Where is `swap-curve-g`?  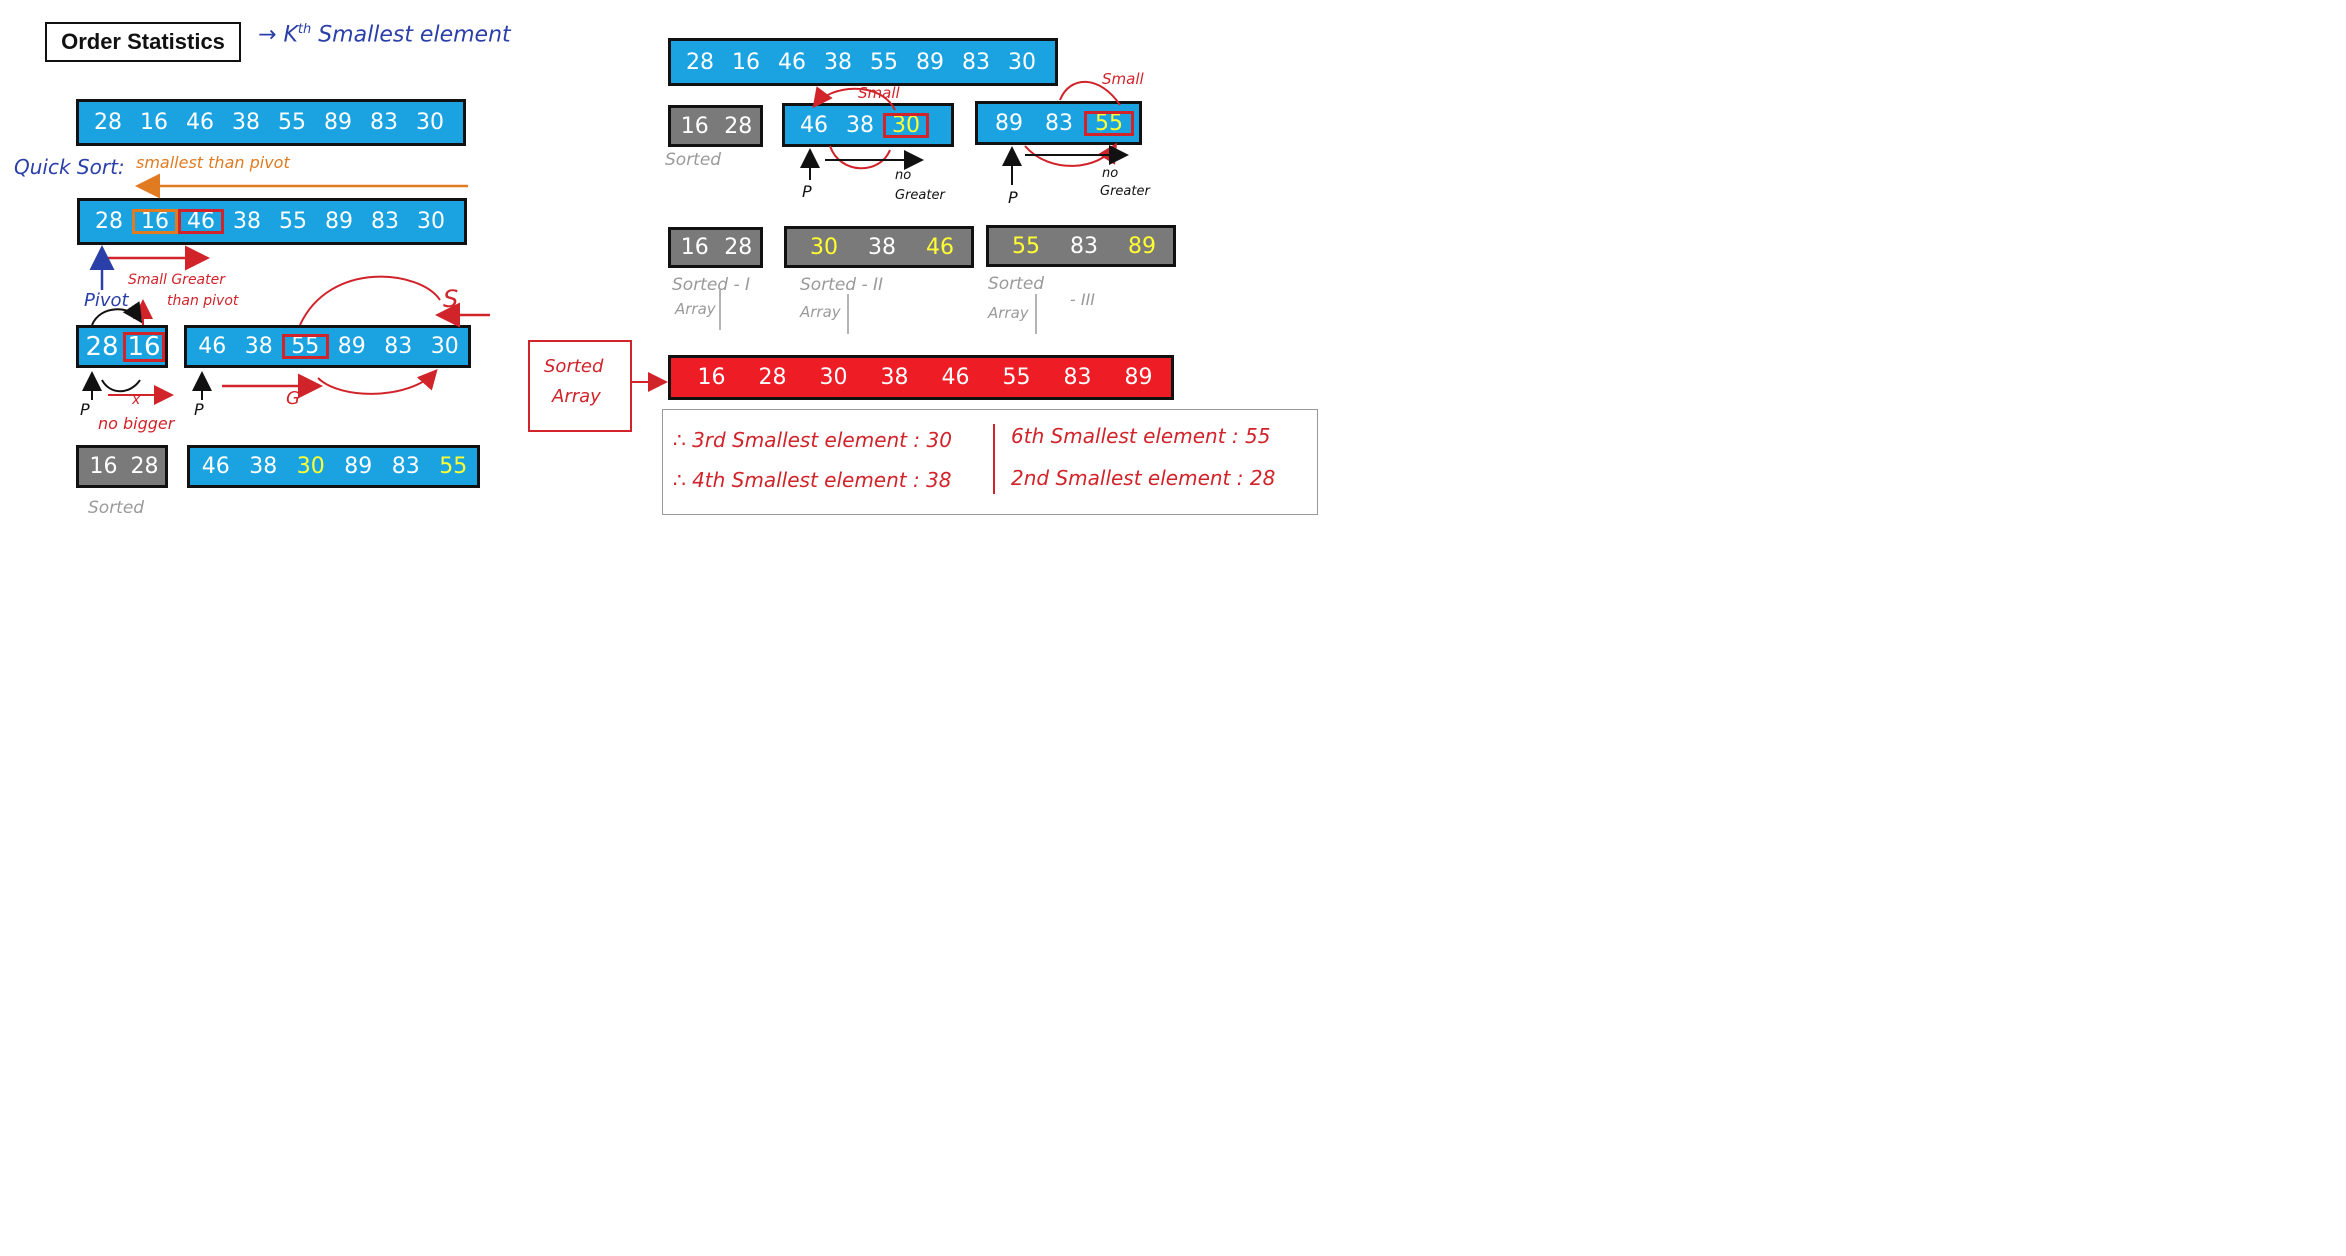 swap-curve-g is located at coordinates (377, 382).